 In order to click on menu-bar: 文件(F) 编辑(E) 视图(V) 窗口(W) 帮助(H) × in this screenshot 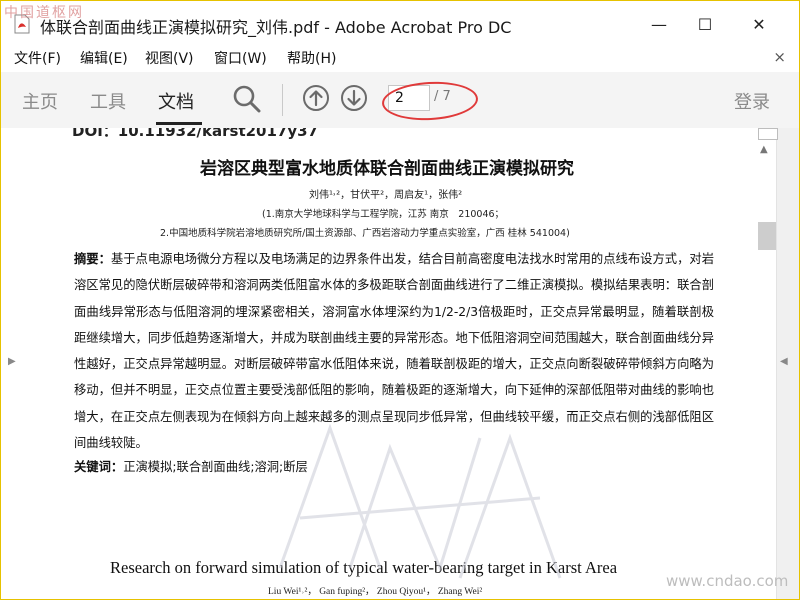, I will do `click(400, 57)`.